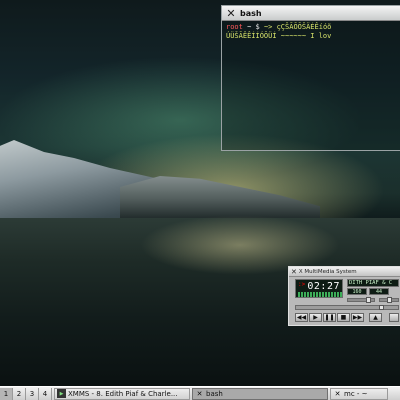 This screenshot has width=400, height=400. I want to click on terminal-line-1: ~> çÇŠÃÕÕŠÄÉÊíóõ, so click(295, 27).